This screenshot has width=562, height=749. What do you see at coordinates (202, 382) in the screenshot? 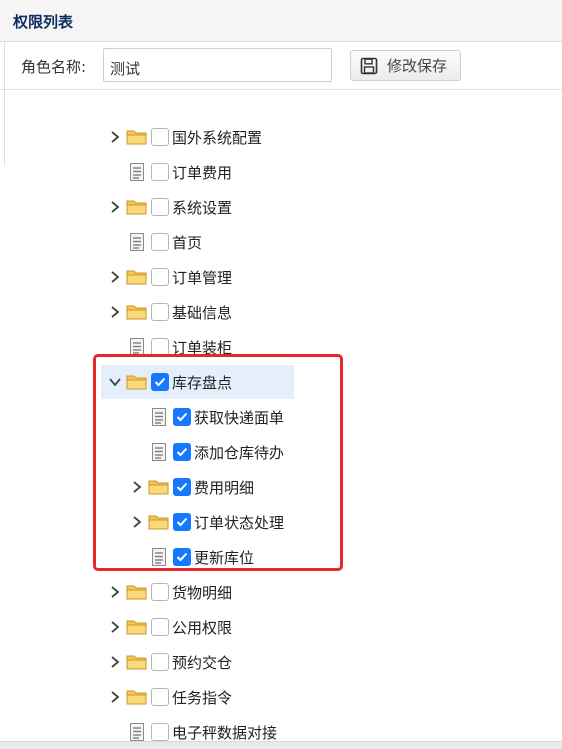
I see `tree-node-label: 库存盘点` at bounding box center [202, 382].